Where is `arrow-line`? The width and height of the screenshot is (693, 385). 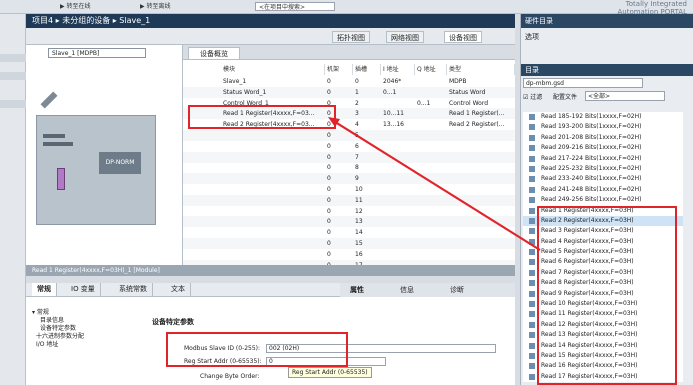
arrow-line is located at coordinates (436, 185).